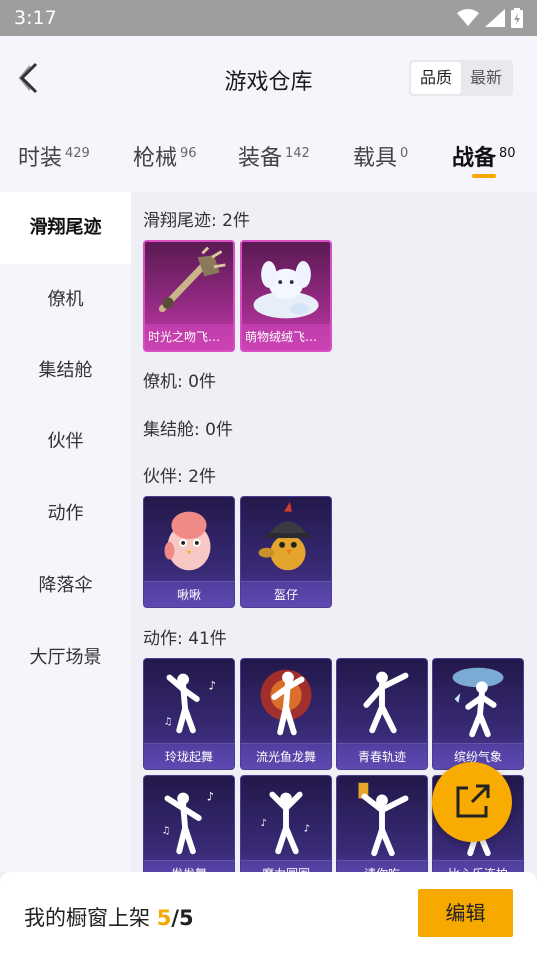 The width and height of the screenshot is (537, 955). I want to click on sidebar-item-glide-trail: 滑翔尾迹, so click(65, 228).